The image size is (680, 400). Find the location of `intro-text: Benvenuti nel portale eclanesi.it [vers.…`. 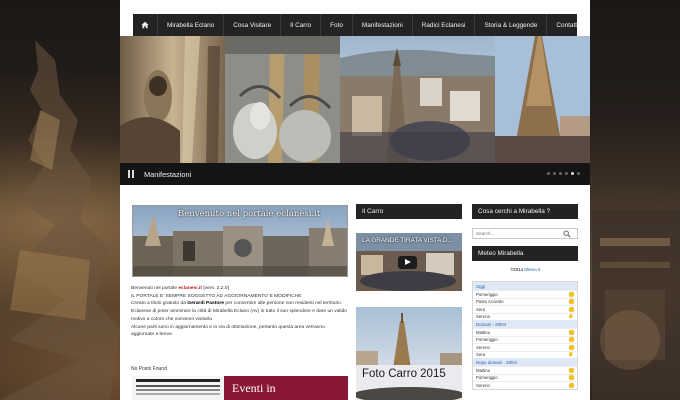

intro-text: Benvenuti nel portale eclanesi.it [vers.… is located at coordinates (240, 312).